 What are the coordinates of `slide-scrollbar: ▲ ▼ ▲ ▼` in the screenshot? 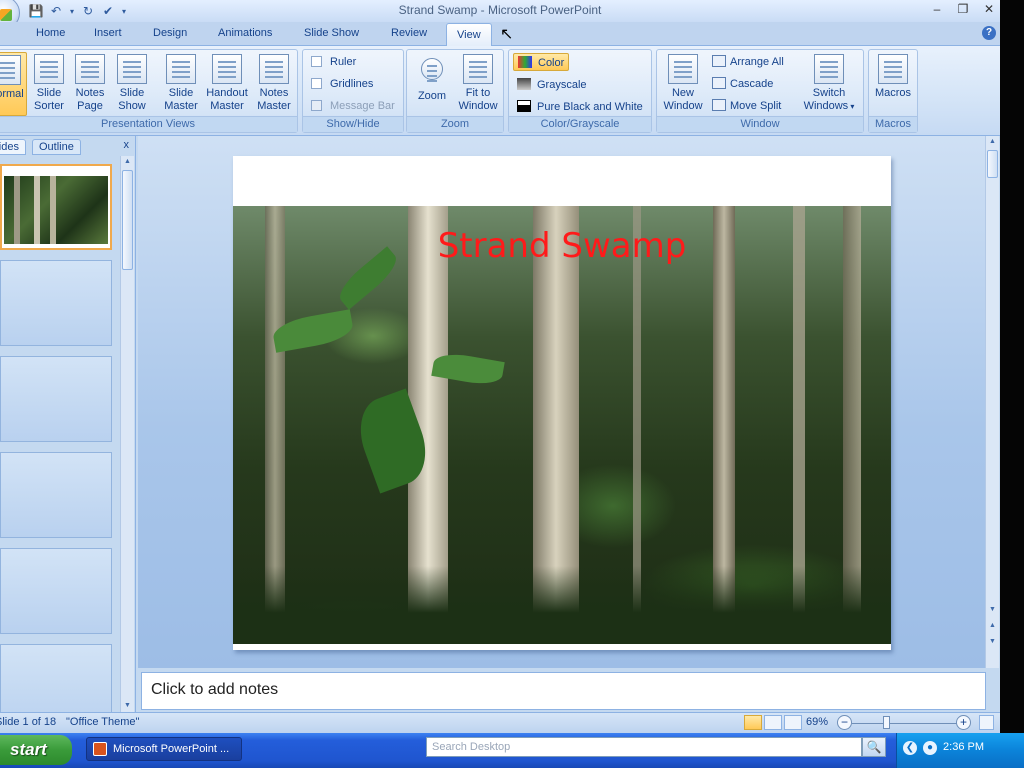 It's located at (992, 402).